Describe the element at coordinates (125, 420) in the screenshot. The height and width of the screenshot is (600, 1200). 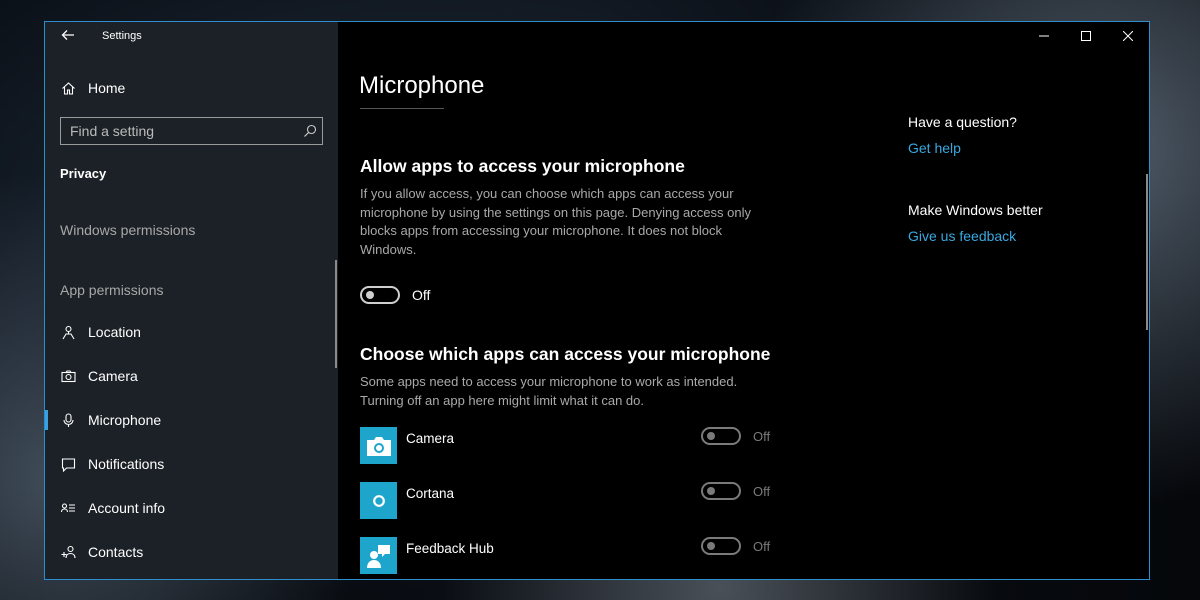
I see `sidebar-item-label: Microphone` at that location.